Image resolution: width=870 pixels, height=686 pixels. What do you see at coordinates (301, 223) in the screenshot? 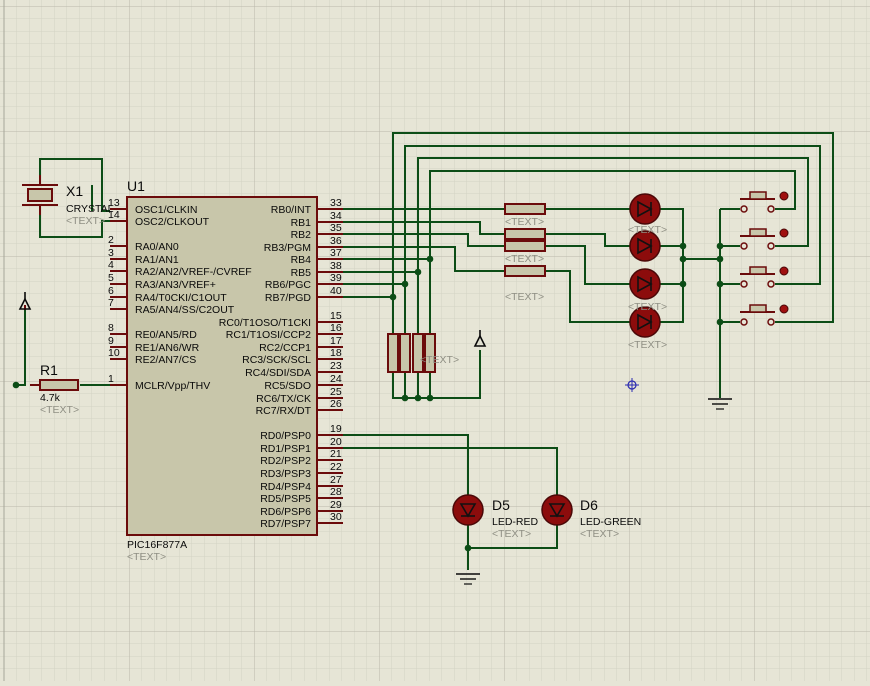
I see `pin-label: RB1` at bounding box center [301, 223].